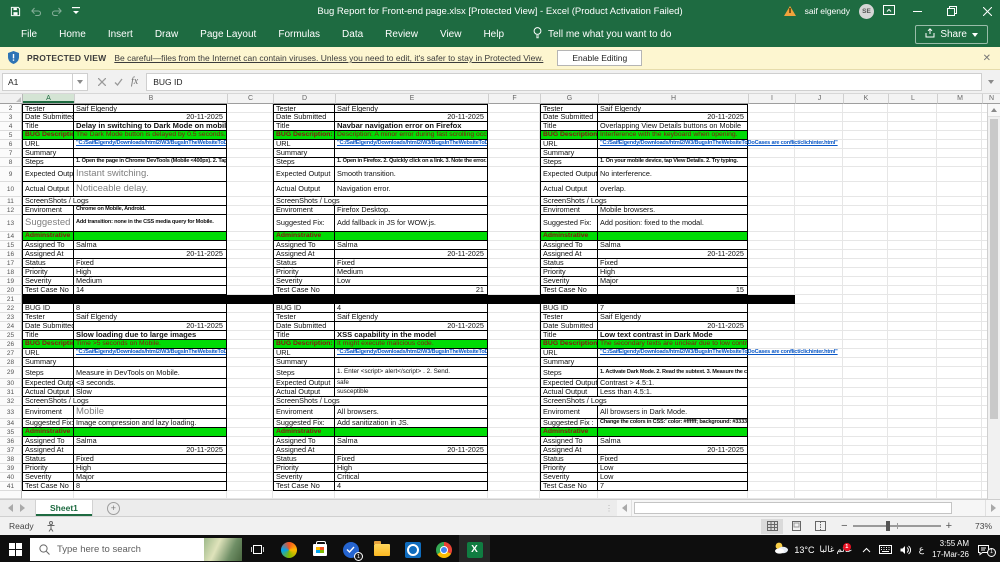 Image resolution: width=1000 pixels, height=562 pixels. What do you see at coordinates (819, 373) in the screenshot?
I see `cell-J29` at bounding box center [819, 373].